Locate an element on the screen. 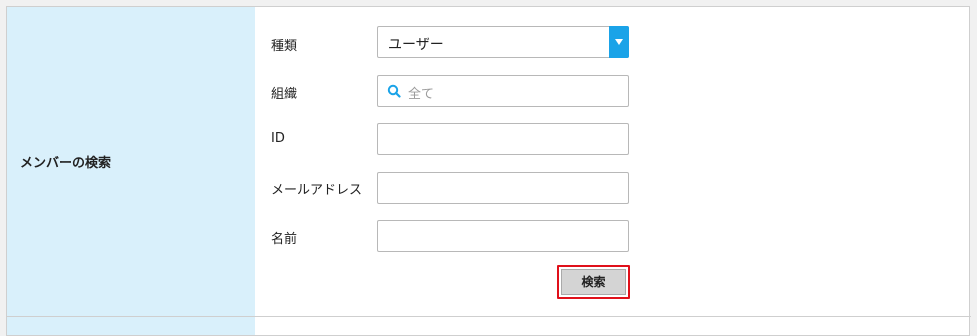 This screenshot has height=336, width=977. row-divider is located at coordinates (489, 316).